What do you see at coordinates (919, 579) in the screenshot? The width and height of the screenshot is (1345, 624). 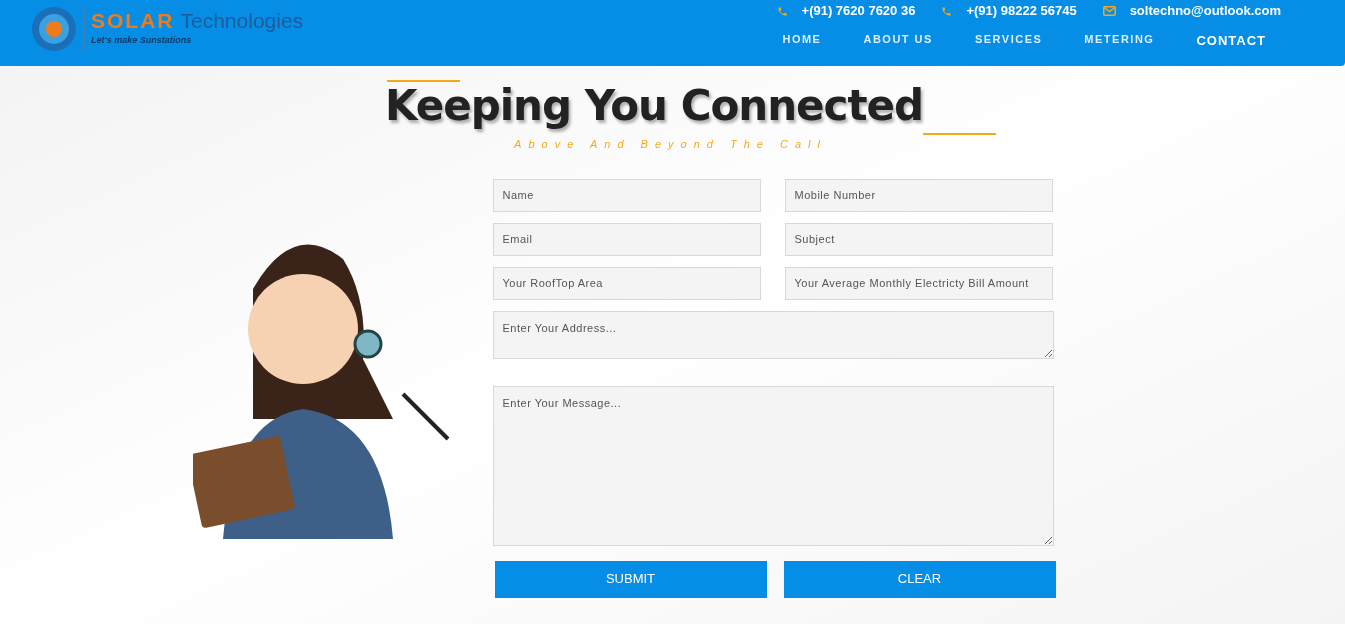 I see `clear-button: CLEAR` at bounding box center [919, 579].